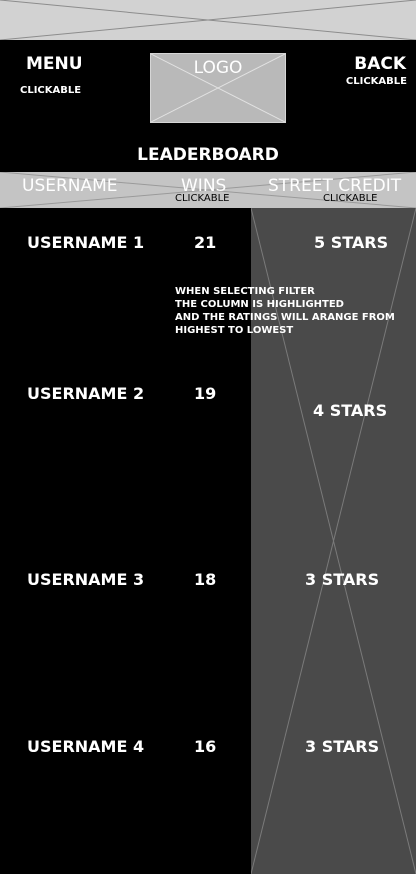  What do you see at coordinates (86, 746) in the screenshot?
I see `table-row-username: USERNAME 4` at bounding box center [86, 746].